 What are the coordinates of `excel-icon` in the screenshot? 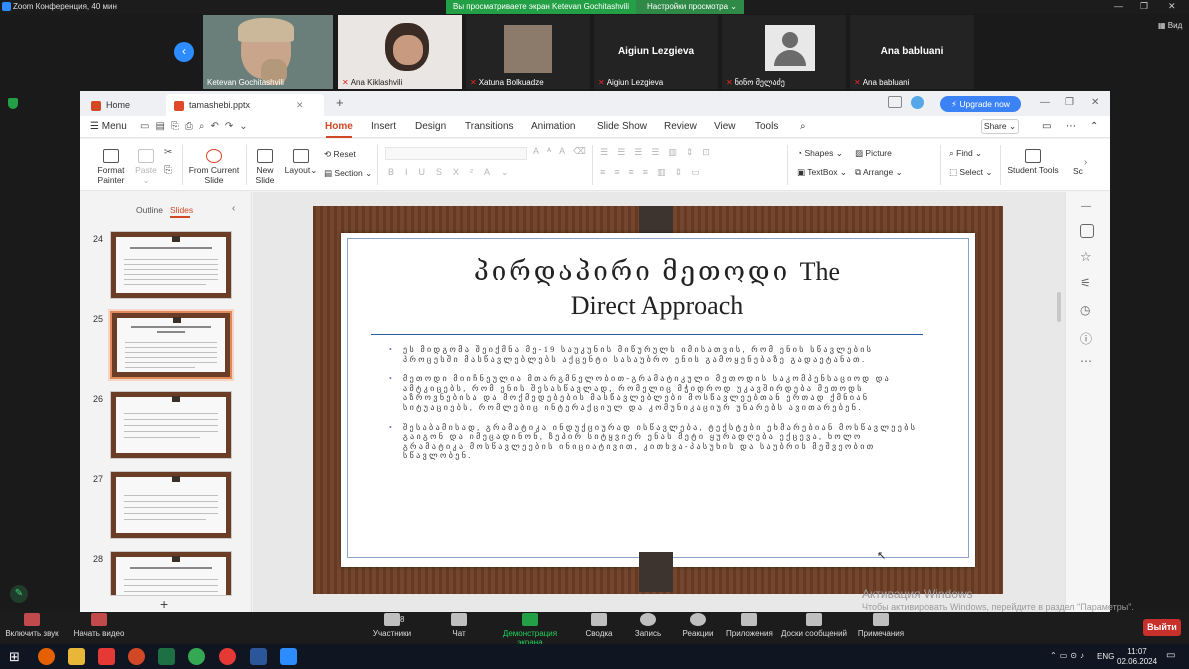 It's located at (166, 656).